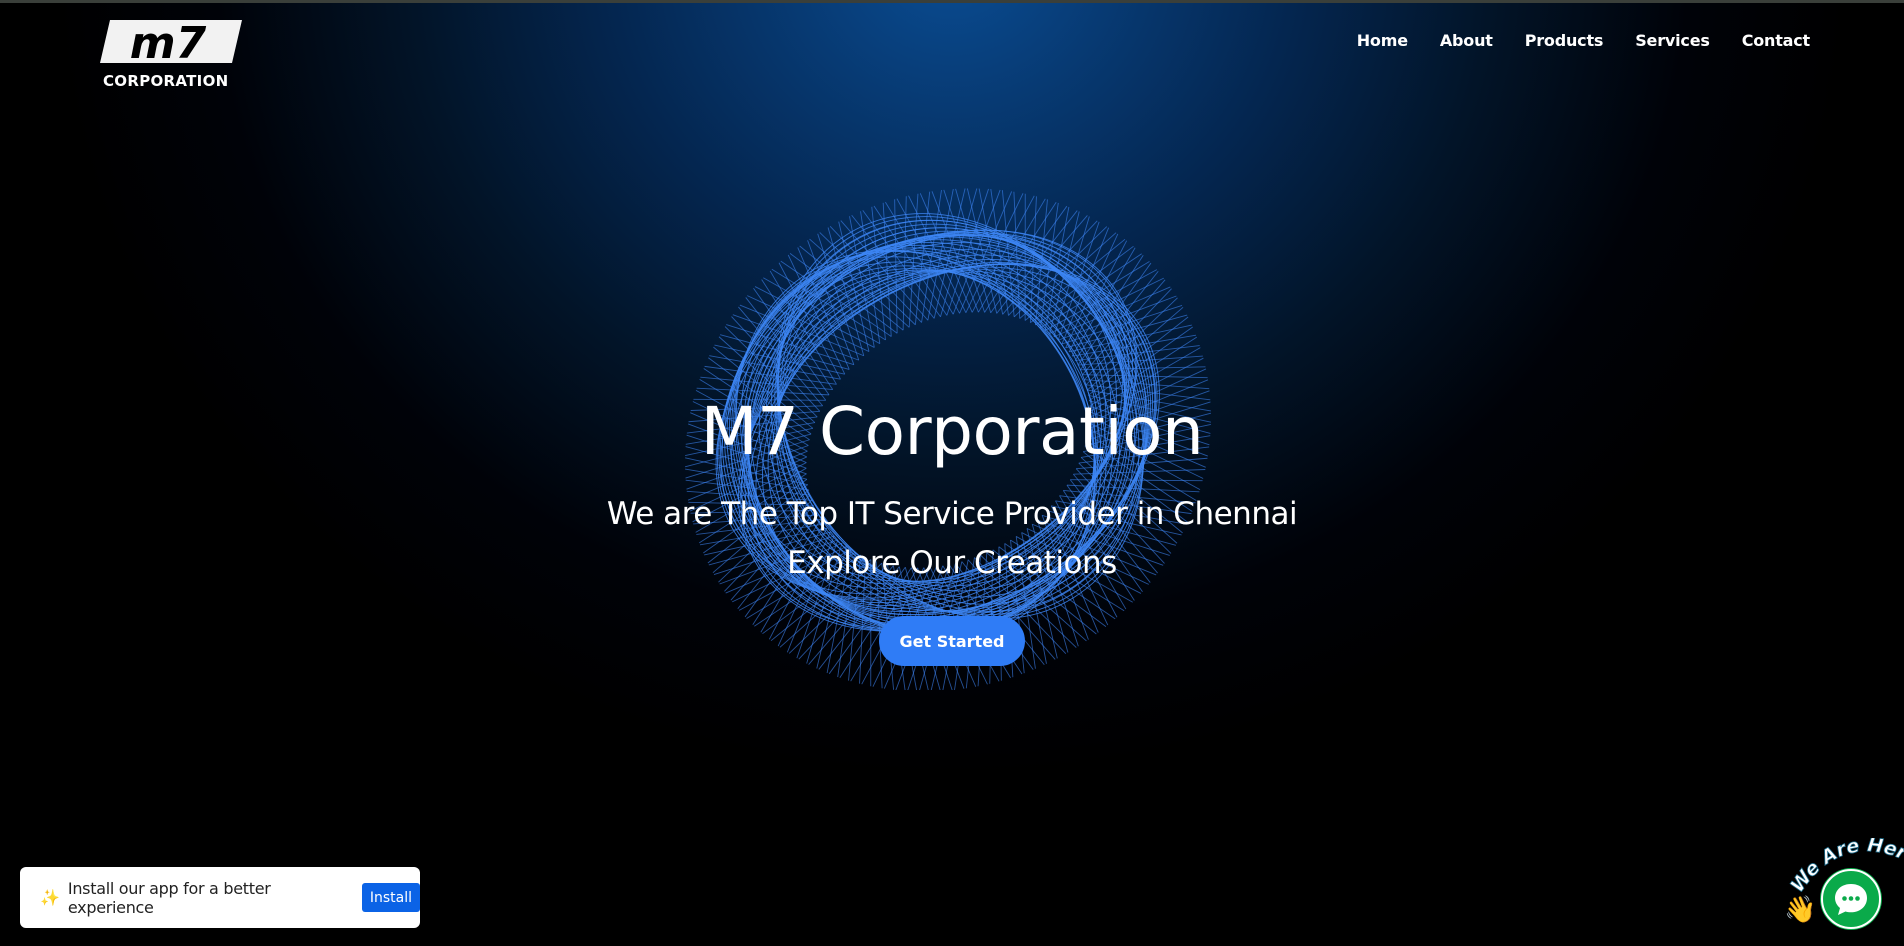 This screenshot has height=946, width=1904. I want to click on open-chat-button, so click(1851, 899).